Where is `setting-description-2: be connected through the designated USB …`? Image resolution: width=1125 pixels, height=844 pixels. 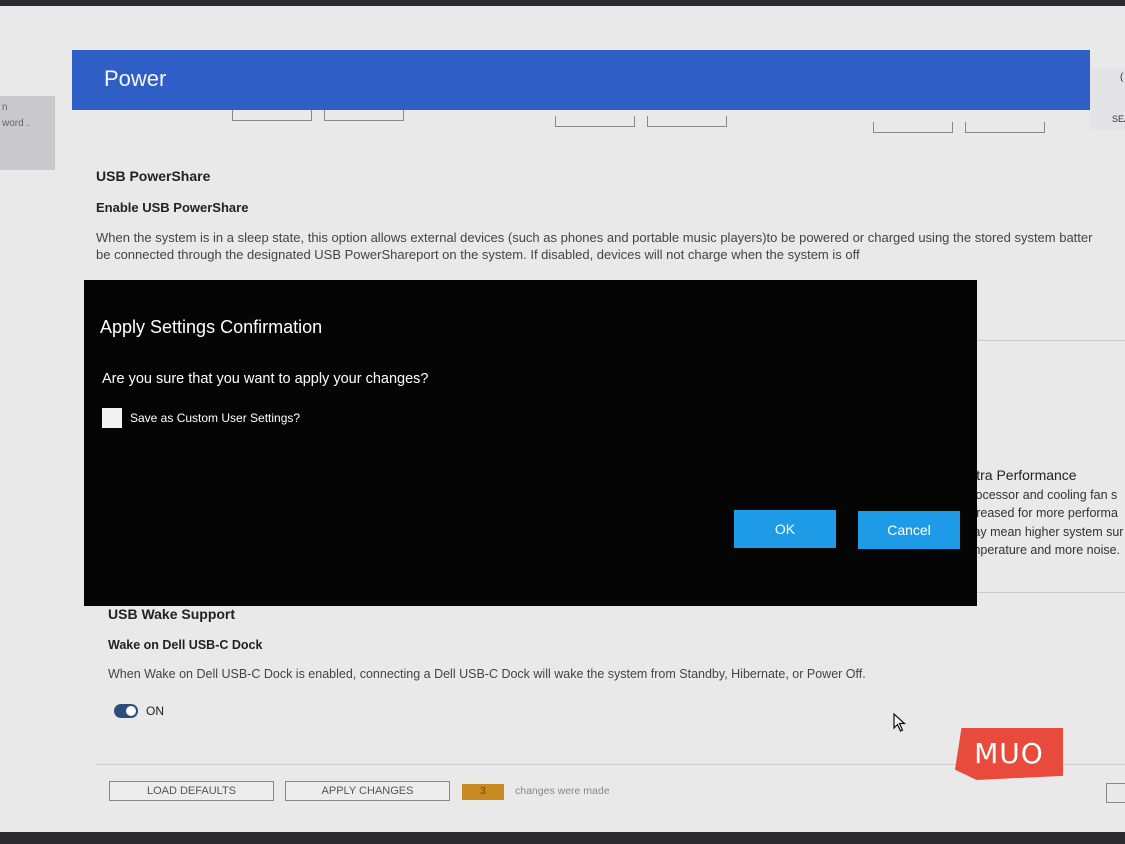
setting-description-2: be connected through the designated USB … is located at coordinates (478, 254).